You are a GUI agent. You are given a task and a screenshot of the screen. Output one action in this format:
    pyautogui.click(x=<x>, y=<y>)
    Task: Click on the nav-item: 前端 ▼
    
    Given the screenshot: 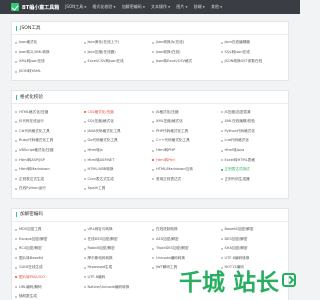 What is the action you would take?
    pyautogui.click(x=199, y=7)
    